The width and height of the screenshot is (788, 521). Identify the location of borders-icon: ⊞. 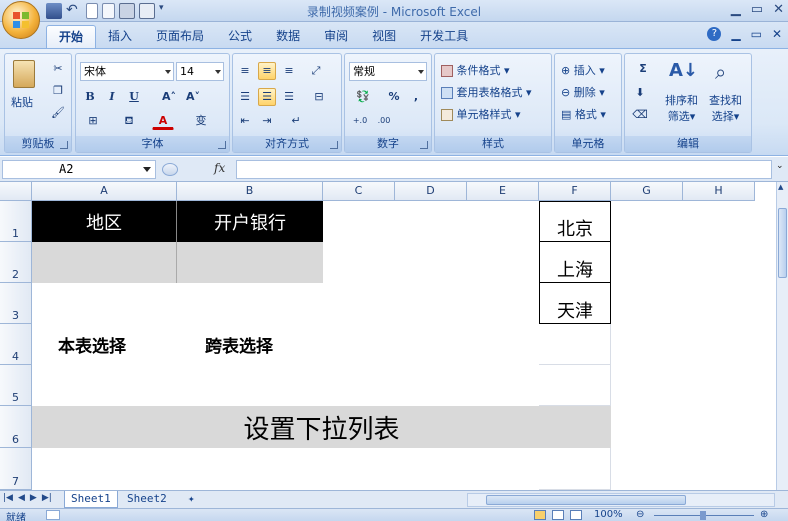
(93, 121).